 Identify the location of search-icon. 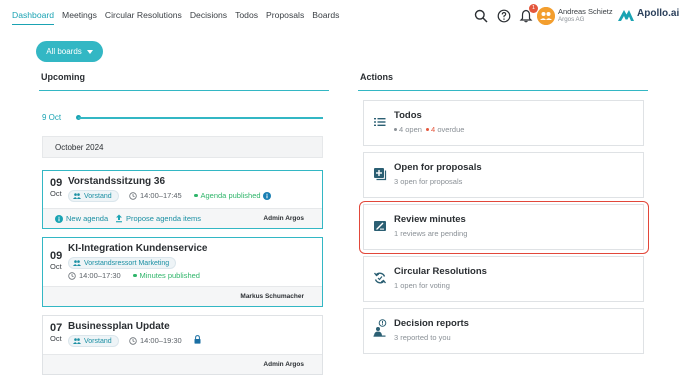
(481, 16).